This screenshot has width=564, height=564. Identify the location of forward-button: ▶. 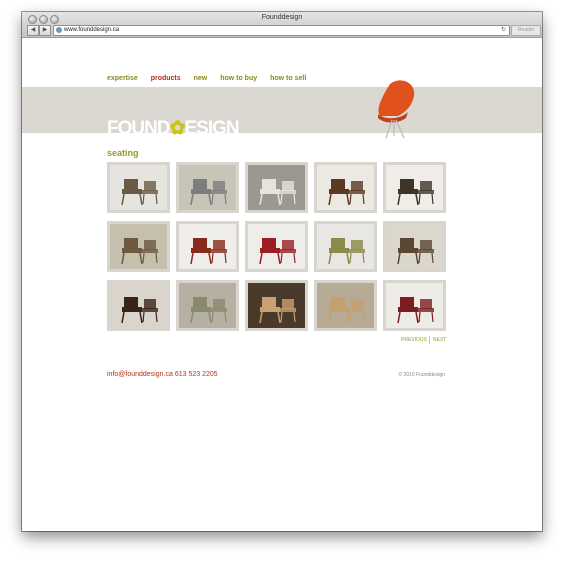
(45, 30).